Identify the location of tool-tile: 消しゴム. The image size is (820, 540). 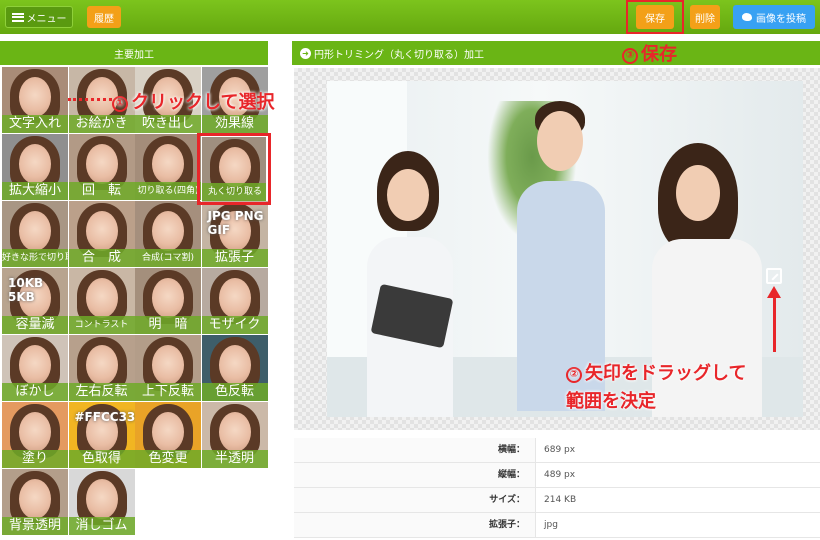
(101, 502).